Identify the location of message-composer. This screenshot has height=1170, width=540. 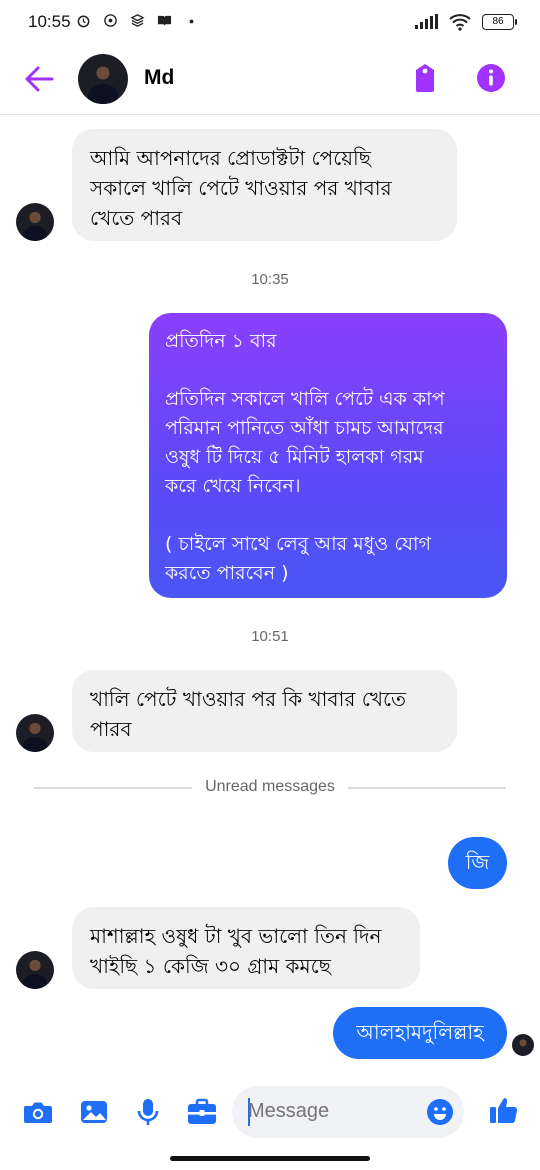
(270, 1112).